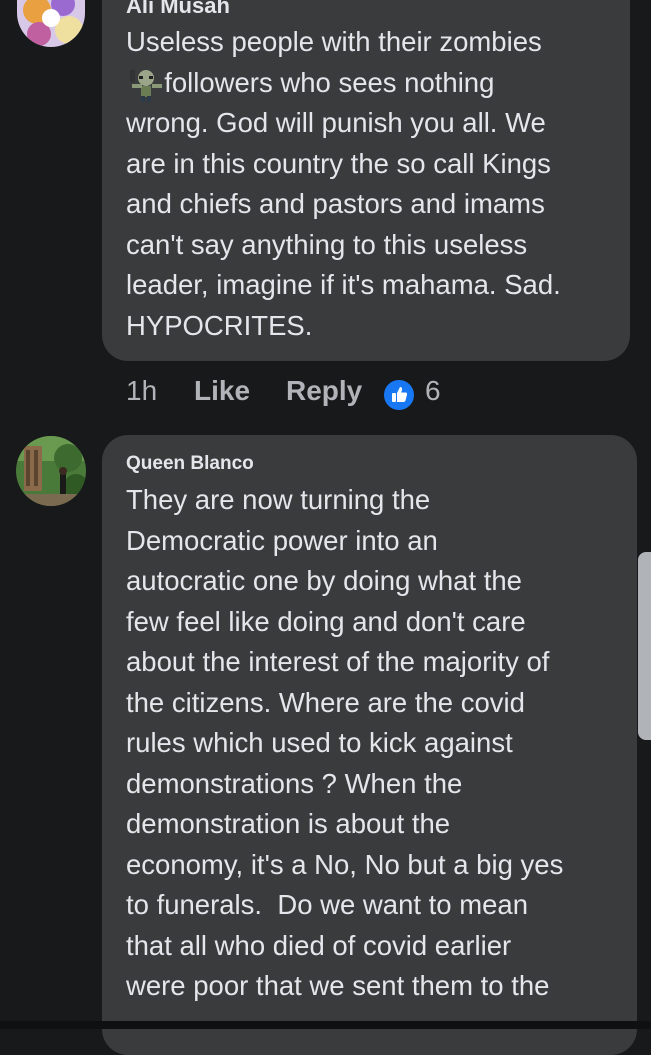 The height and width of the screenshot is (1055, 651). I want to click on comment-time: 1h, so click(142, 390).